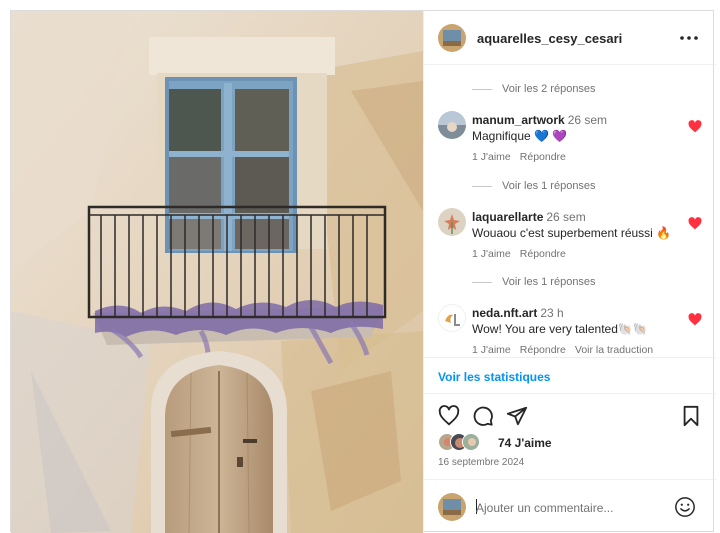 This screenshot has width=720, height=533. Describe the element at coordinates (570, 375) in the screenshot. I see `stats-row: Voir les statistiques` at that location.